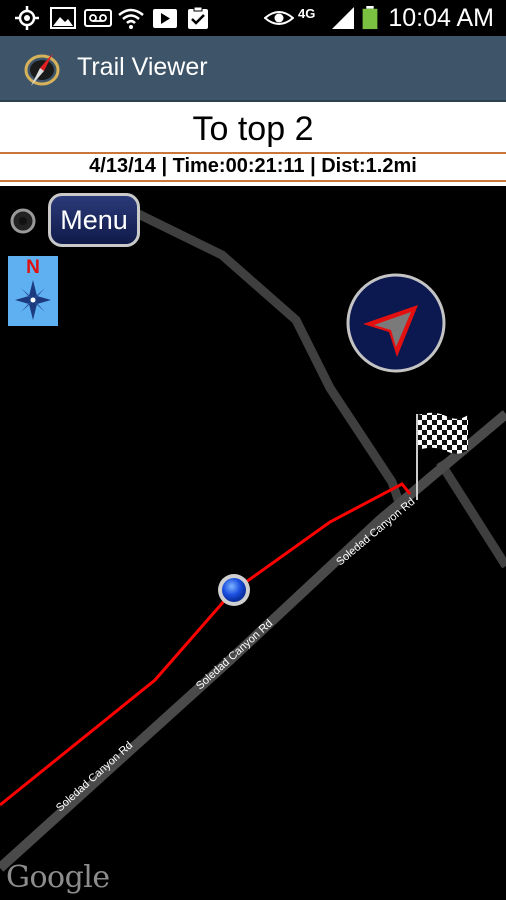 This screenshot has width=506, height=900. What do you see at coordinates (165, 18) in the screenshot?
I see `play-store-icon` at bounding box center [165, 18].